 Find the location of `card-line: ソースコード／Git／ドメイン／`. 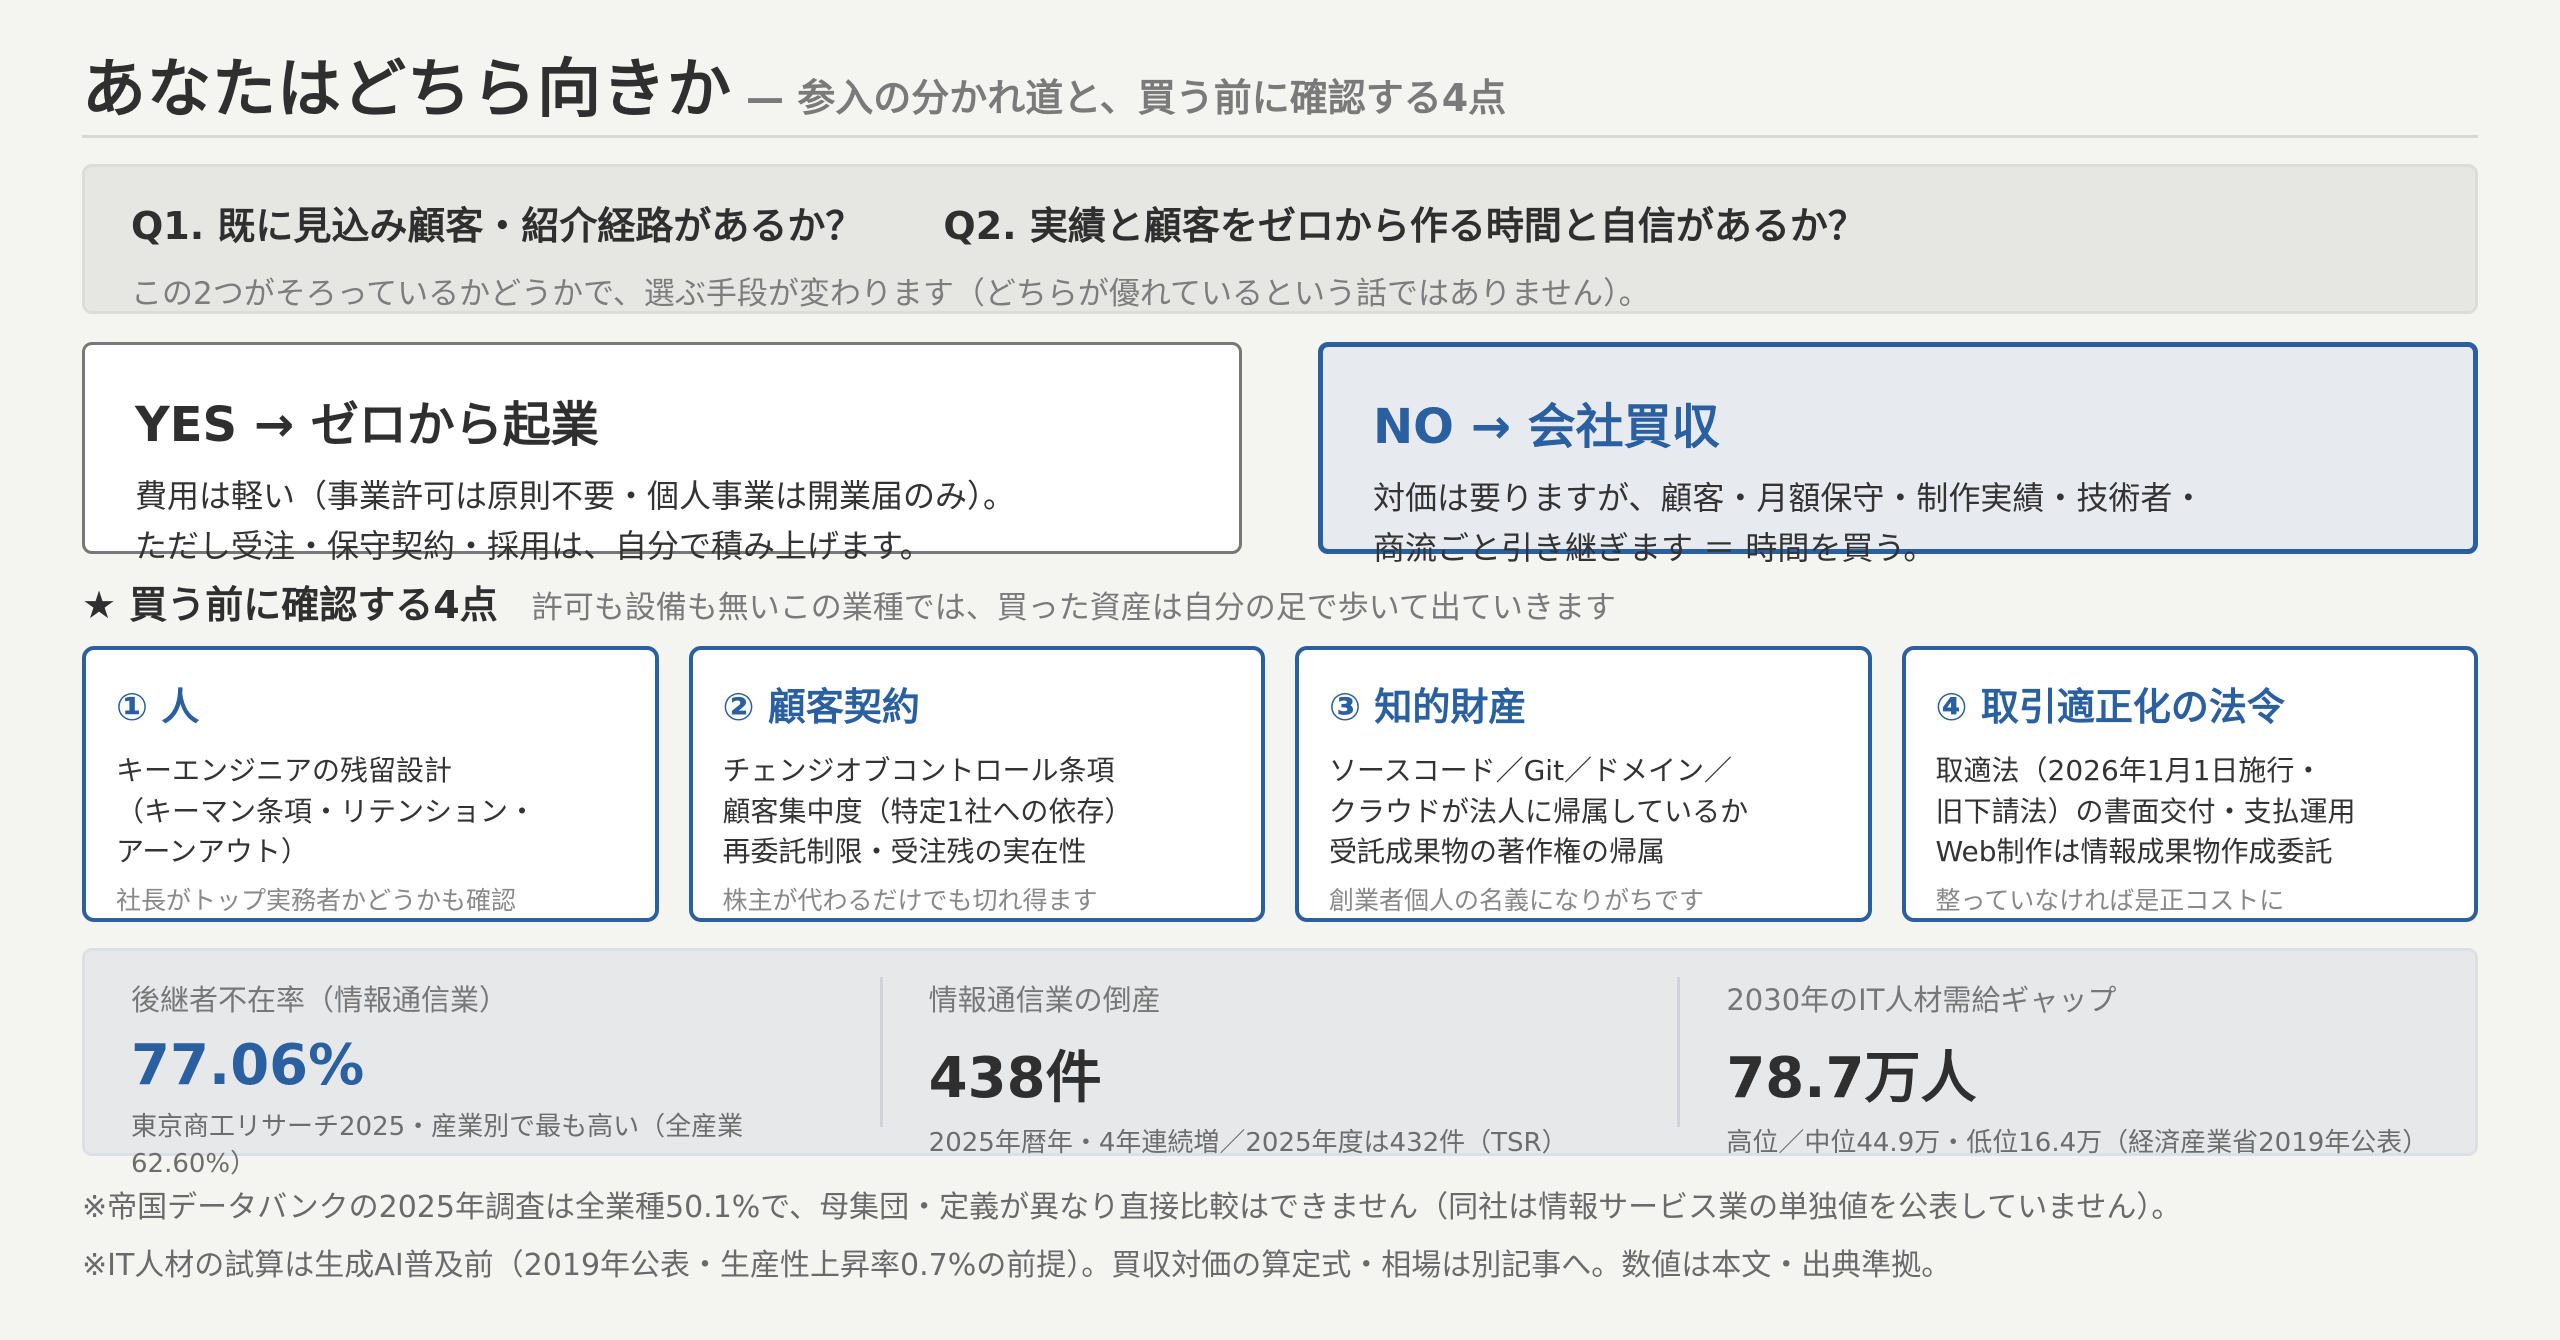

card-line: ソースコード／Git／ドメイン／ is located at coordinates (1531, 770).